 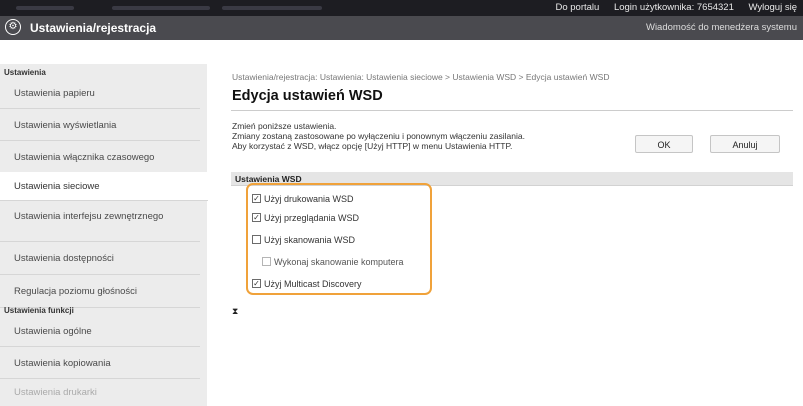 What do you see at coordinates (577, 7) in the screenshot?
I see `portal-link: Do portalu` at bounding box center [577, 7].